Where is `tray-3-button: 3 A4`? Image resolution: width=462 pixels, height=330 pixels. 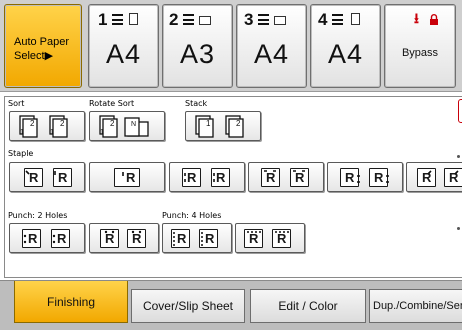 tray-3-button: 3 A4 is located at coordinates (271, 46).